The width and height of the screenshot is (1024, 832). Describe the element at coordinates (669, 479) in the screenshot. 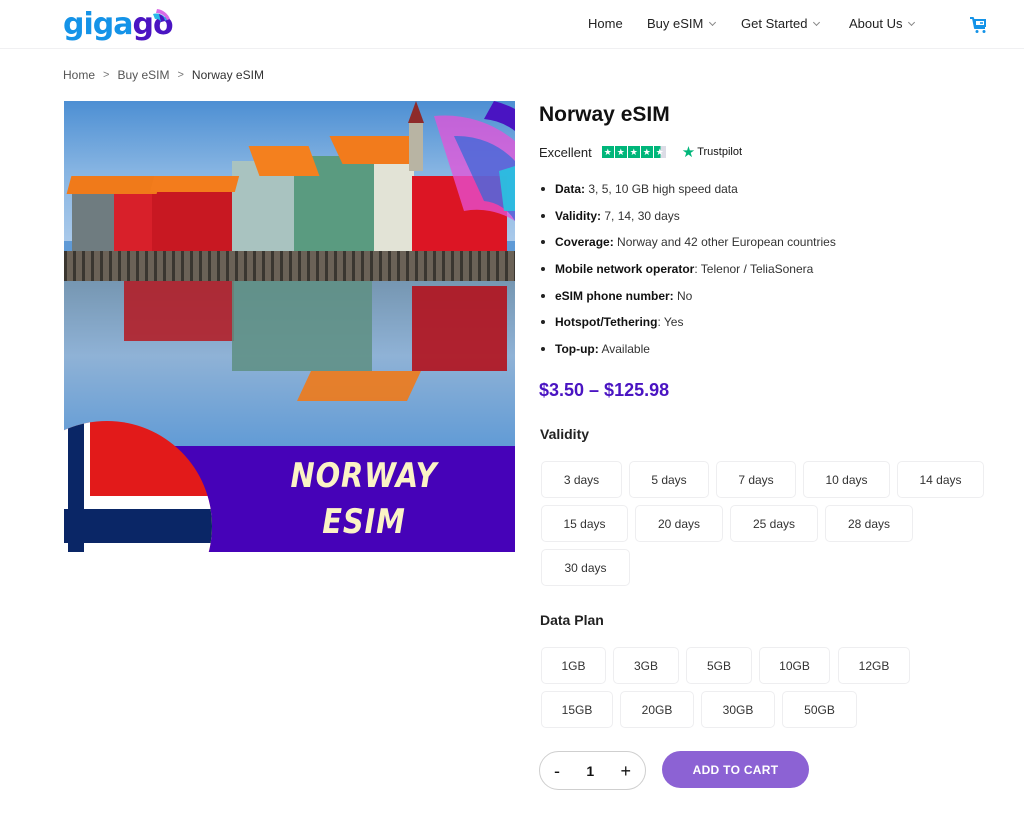

I see `validity-option-5-days: 5 days` at that location.